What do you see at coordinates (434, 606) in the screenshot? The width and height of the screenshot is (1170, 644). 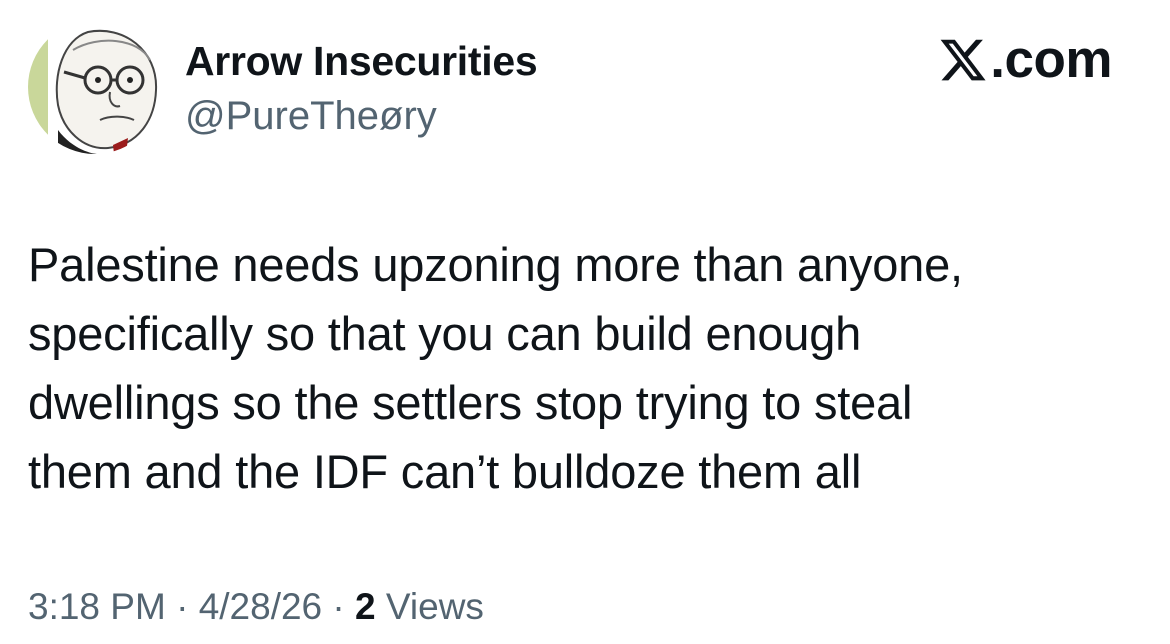 I see `views-label: Views` at bounding box center [434, 606].